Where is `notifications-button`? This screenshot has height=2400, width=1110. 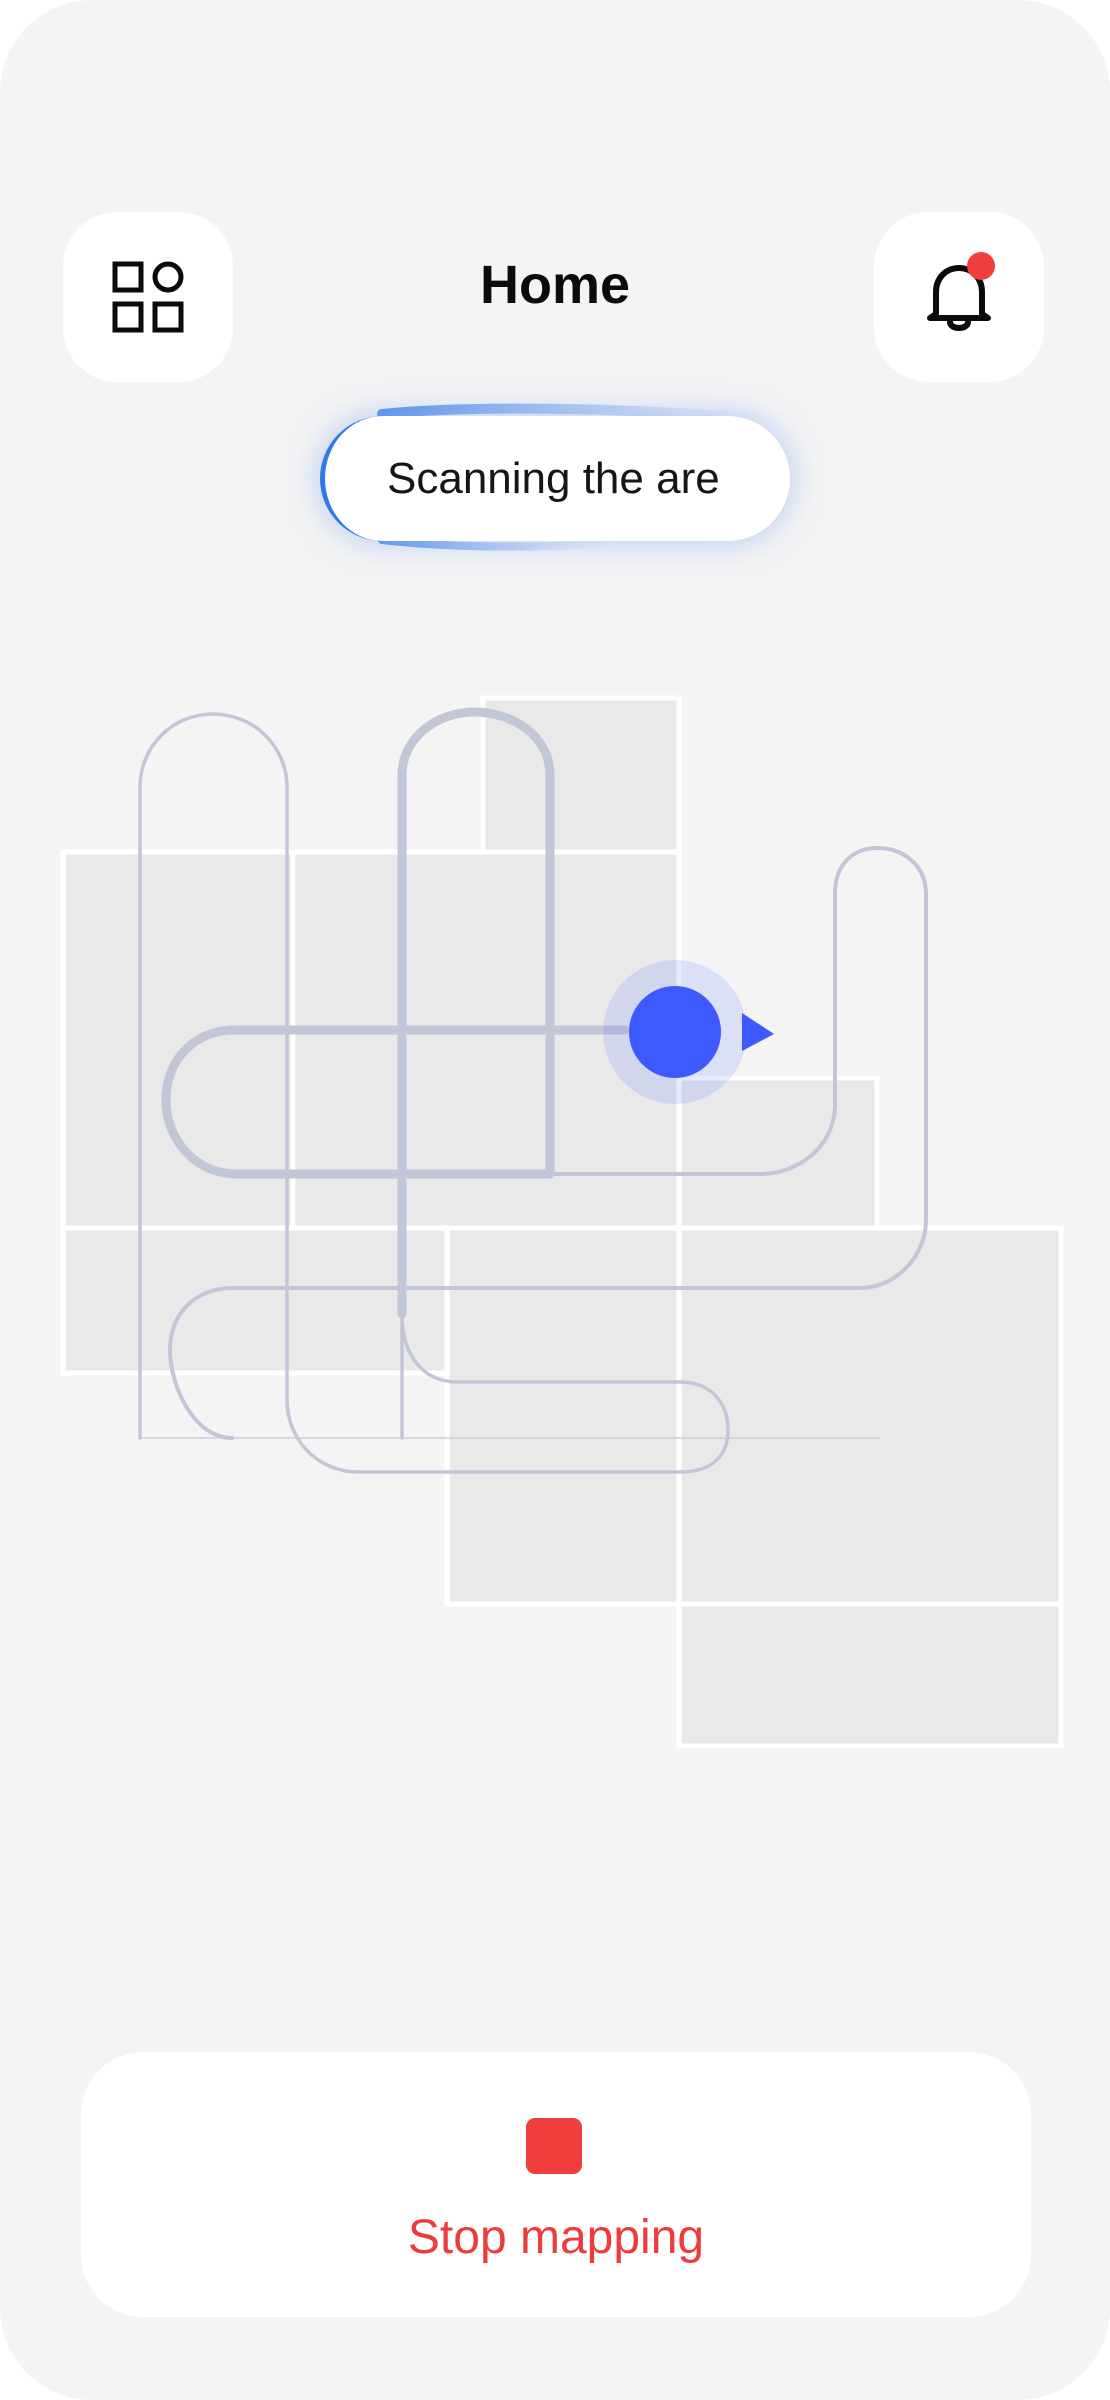 notifications-button is located at coordinates (959, 297).